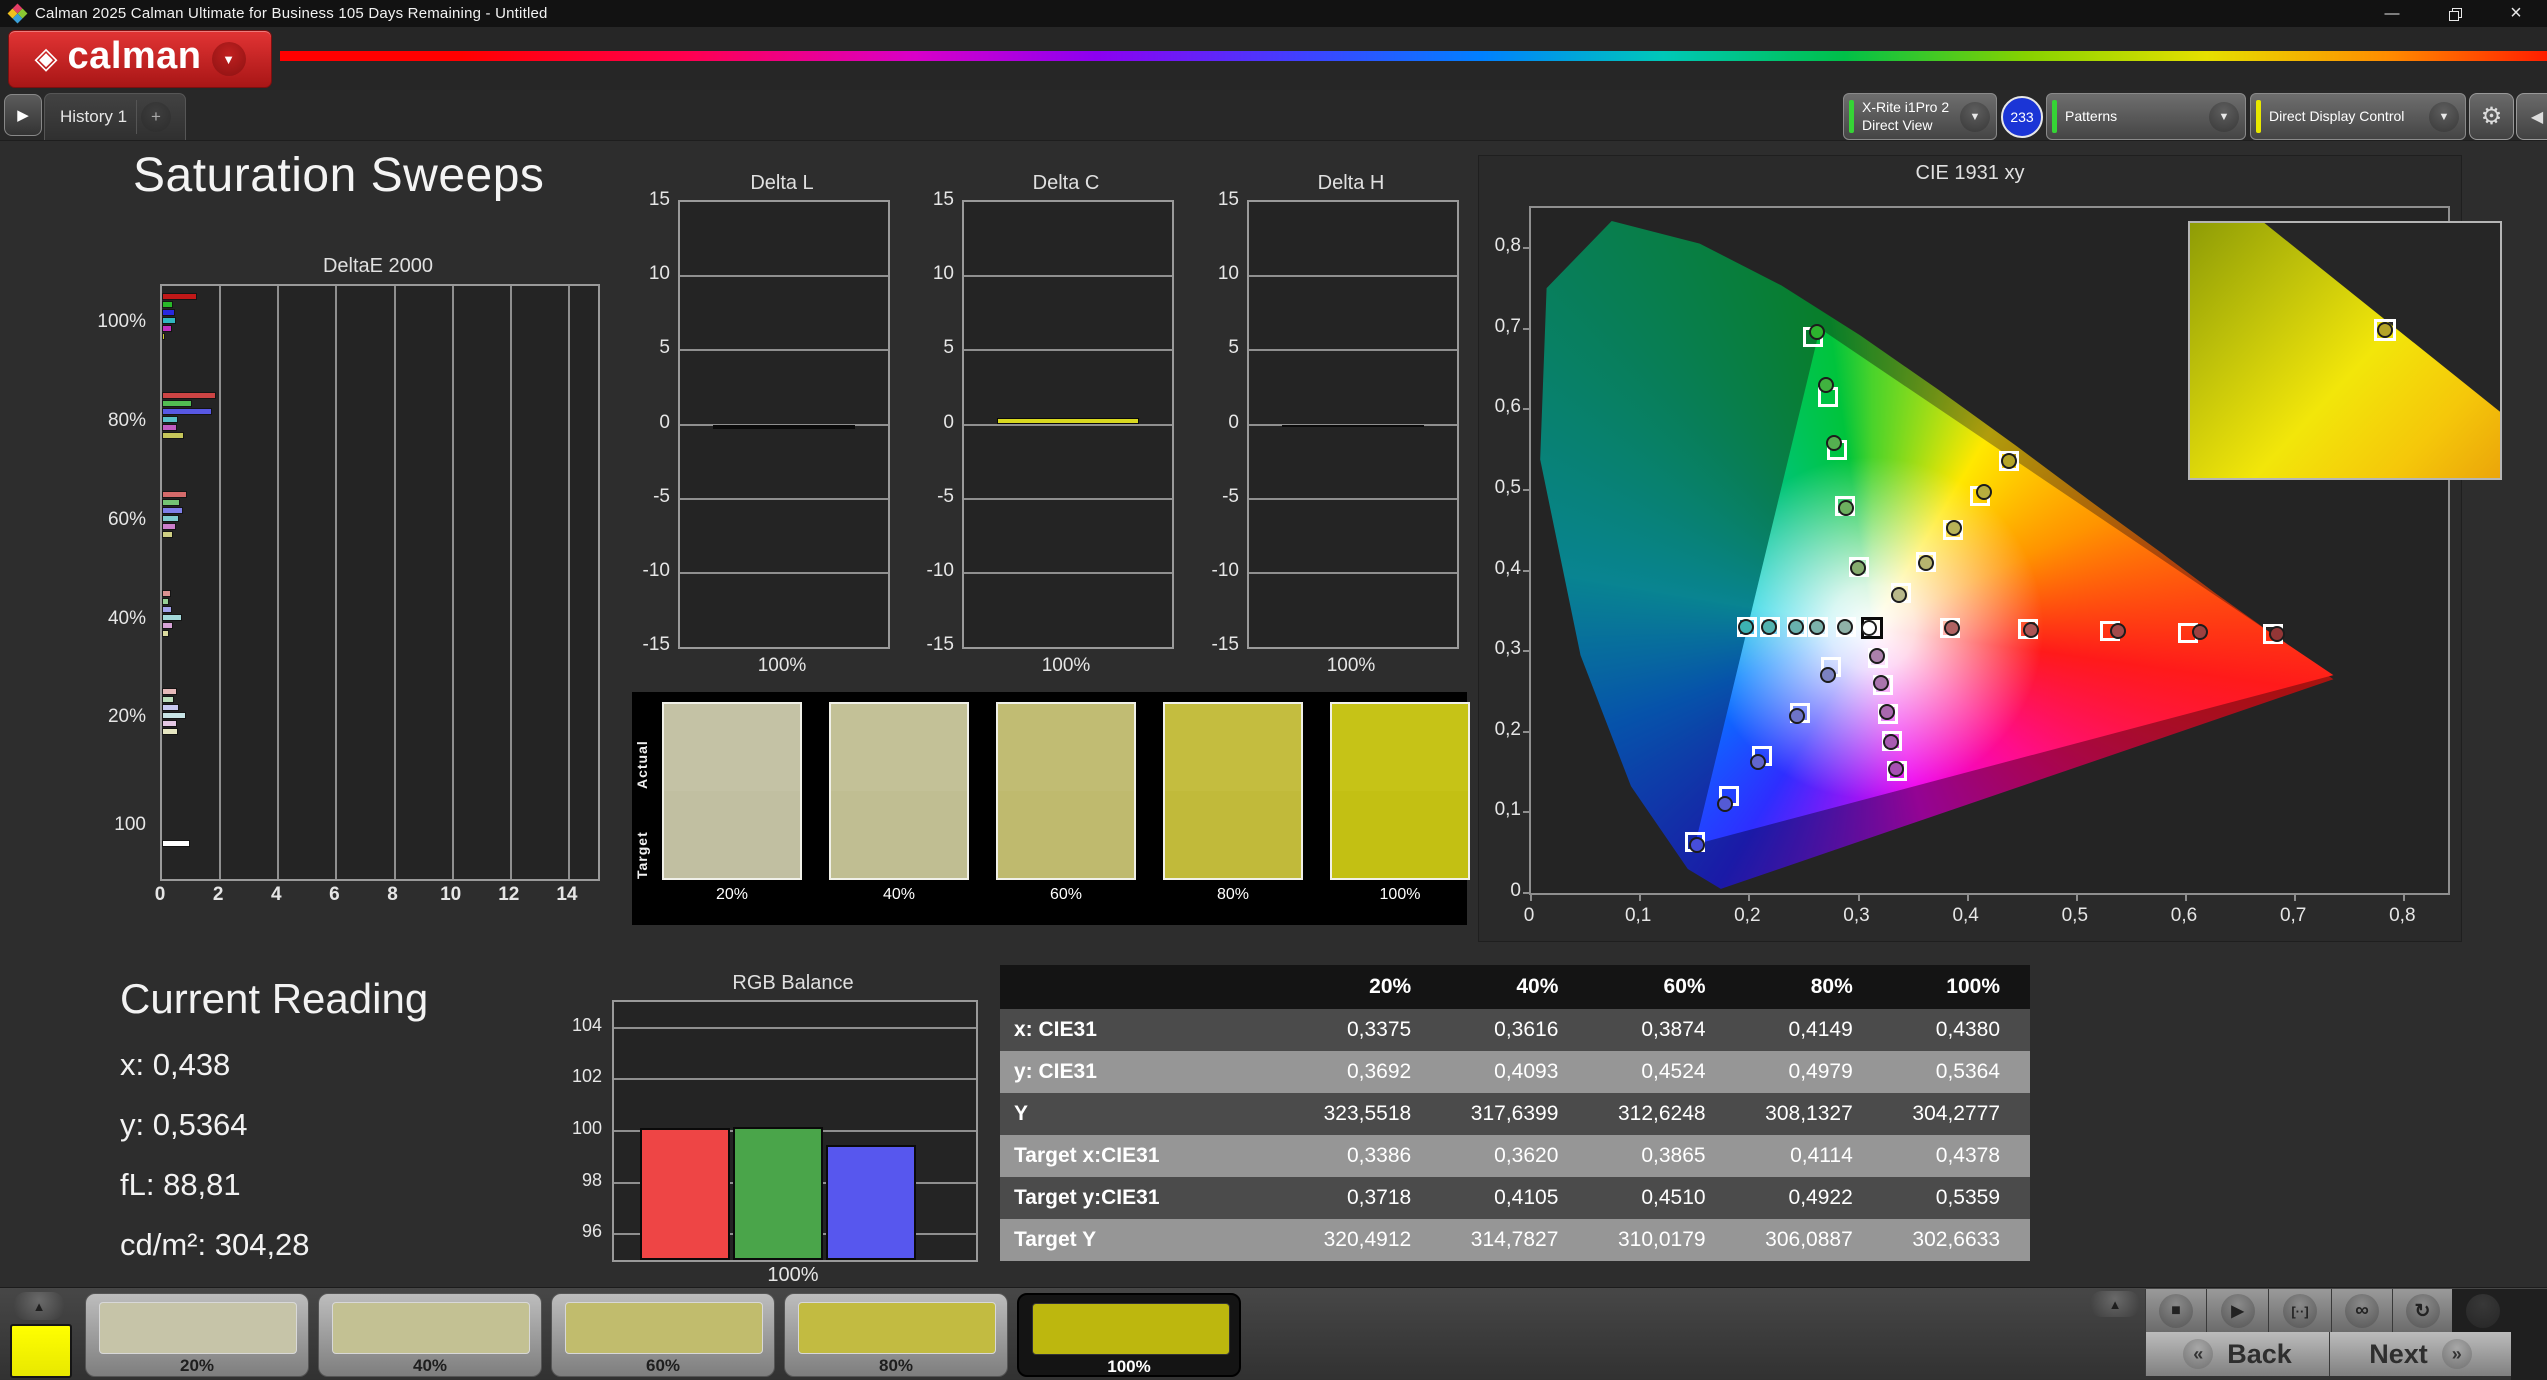 Image resolution: width=2547 pixels, height=1380 pixels. What do you see at coordinates (2491, 116) in the screenshot?
I see `settings-button: ⚙` at bounding box center [2491, 116].